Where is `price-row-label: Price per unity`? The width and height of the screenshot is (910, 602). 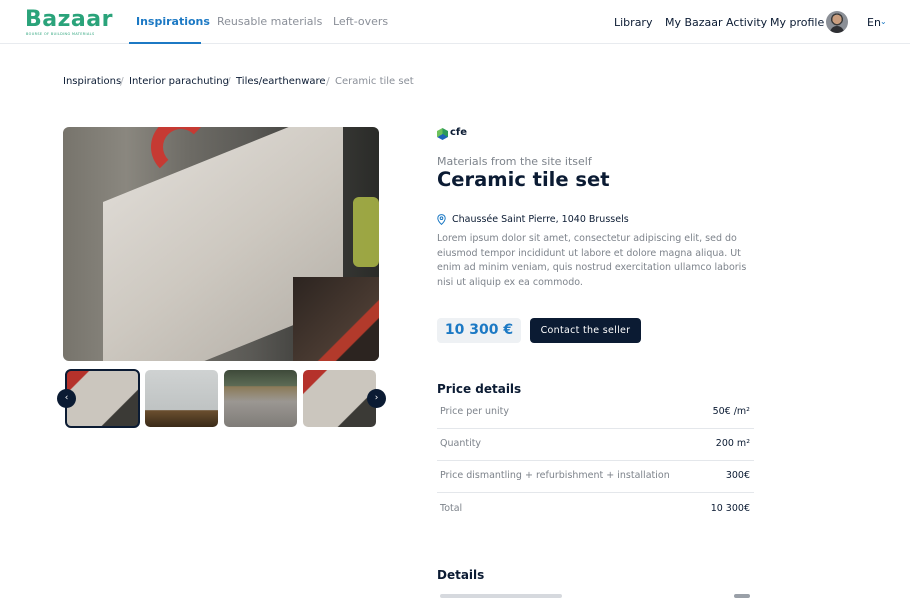 price-row-label: Price per unity is located at coordinates (475, 411).